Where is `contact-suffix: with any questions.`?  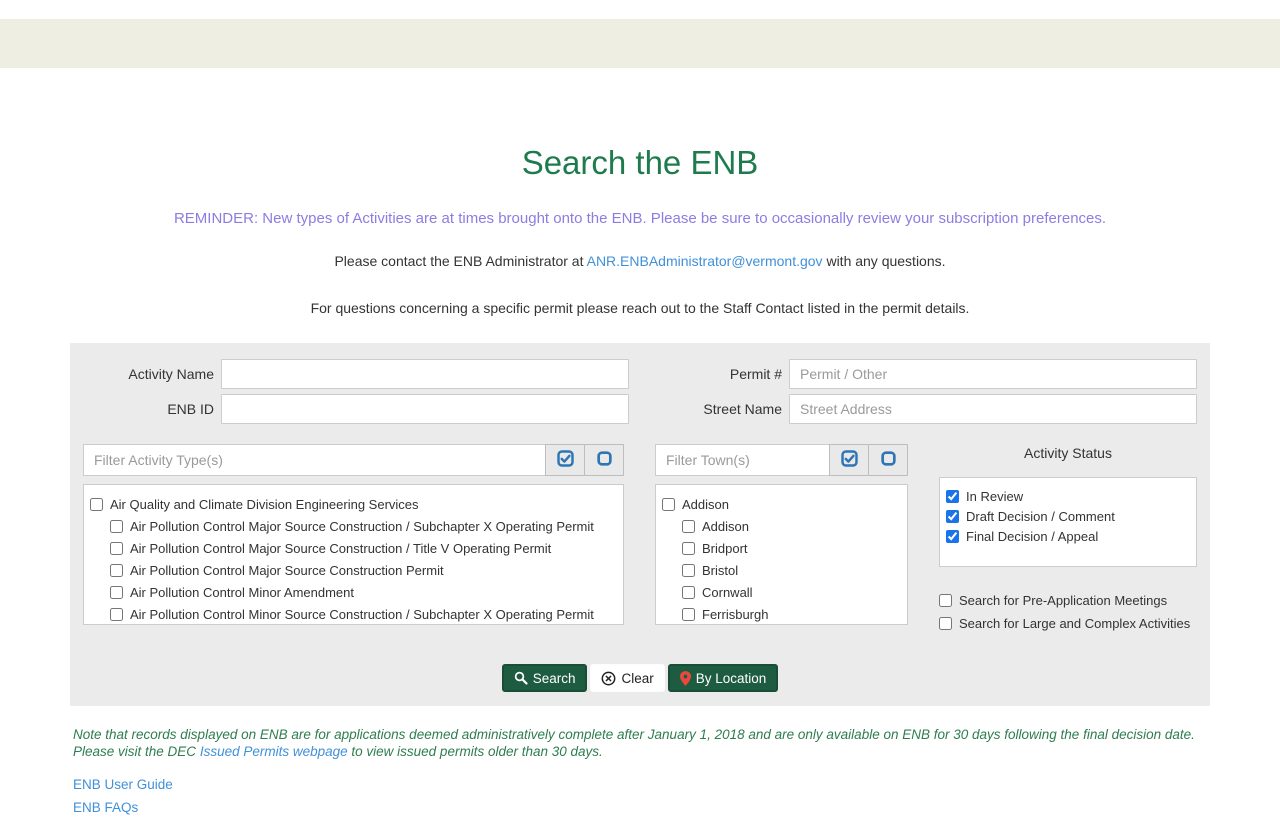 contact-suffix: with any questions. is located at coordinates (884, 261).